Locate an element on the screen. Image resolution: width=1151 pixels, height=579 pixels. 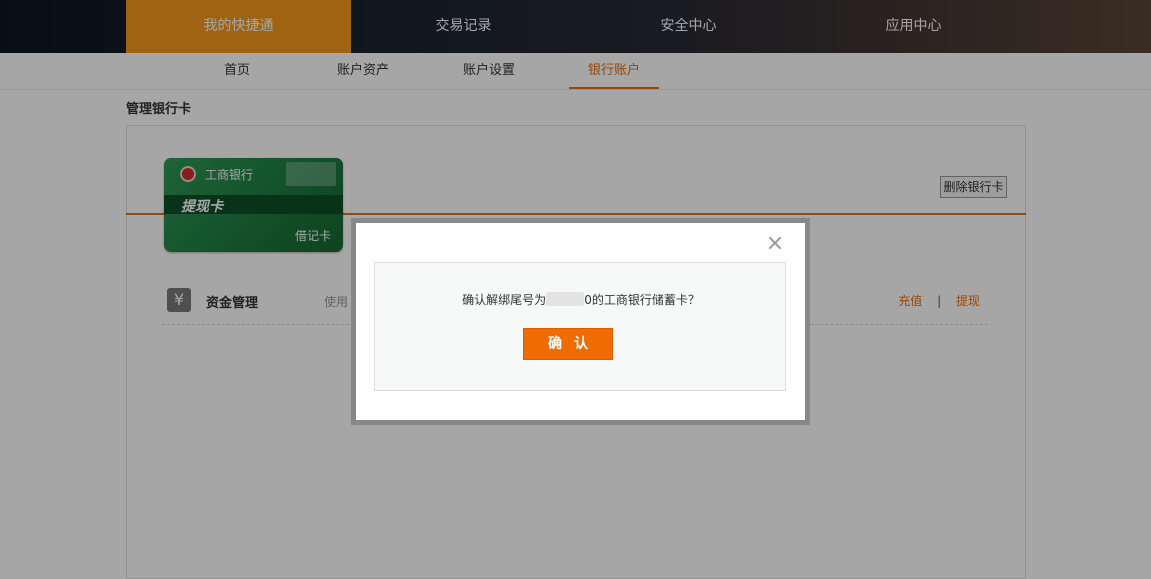
dialog-content-box: 确认解绑尾号为 0的工商银行储蓄卡？ 确认 is located at coordinates (580, 326).